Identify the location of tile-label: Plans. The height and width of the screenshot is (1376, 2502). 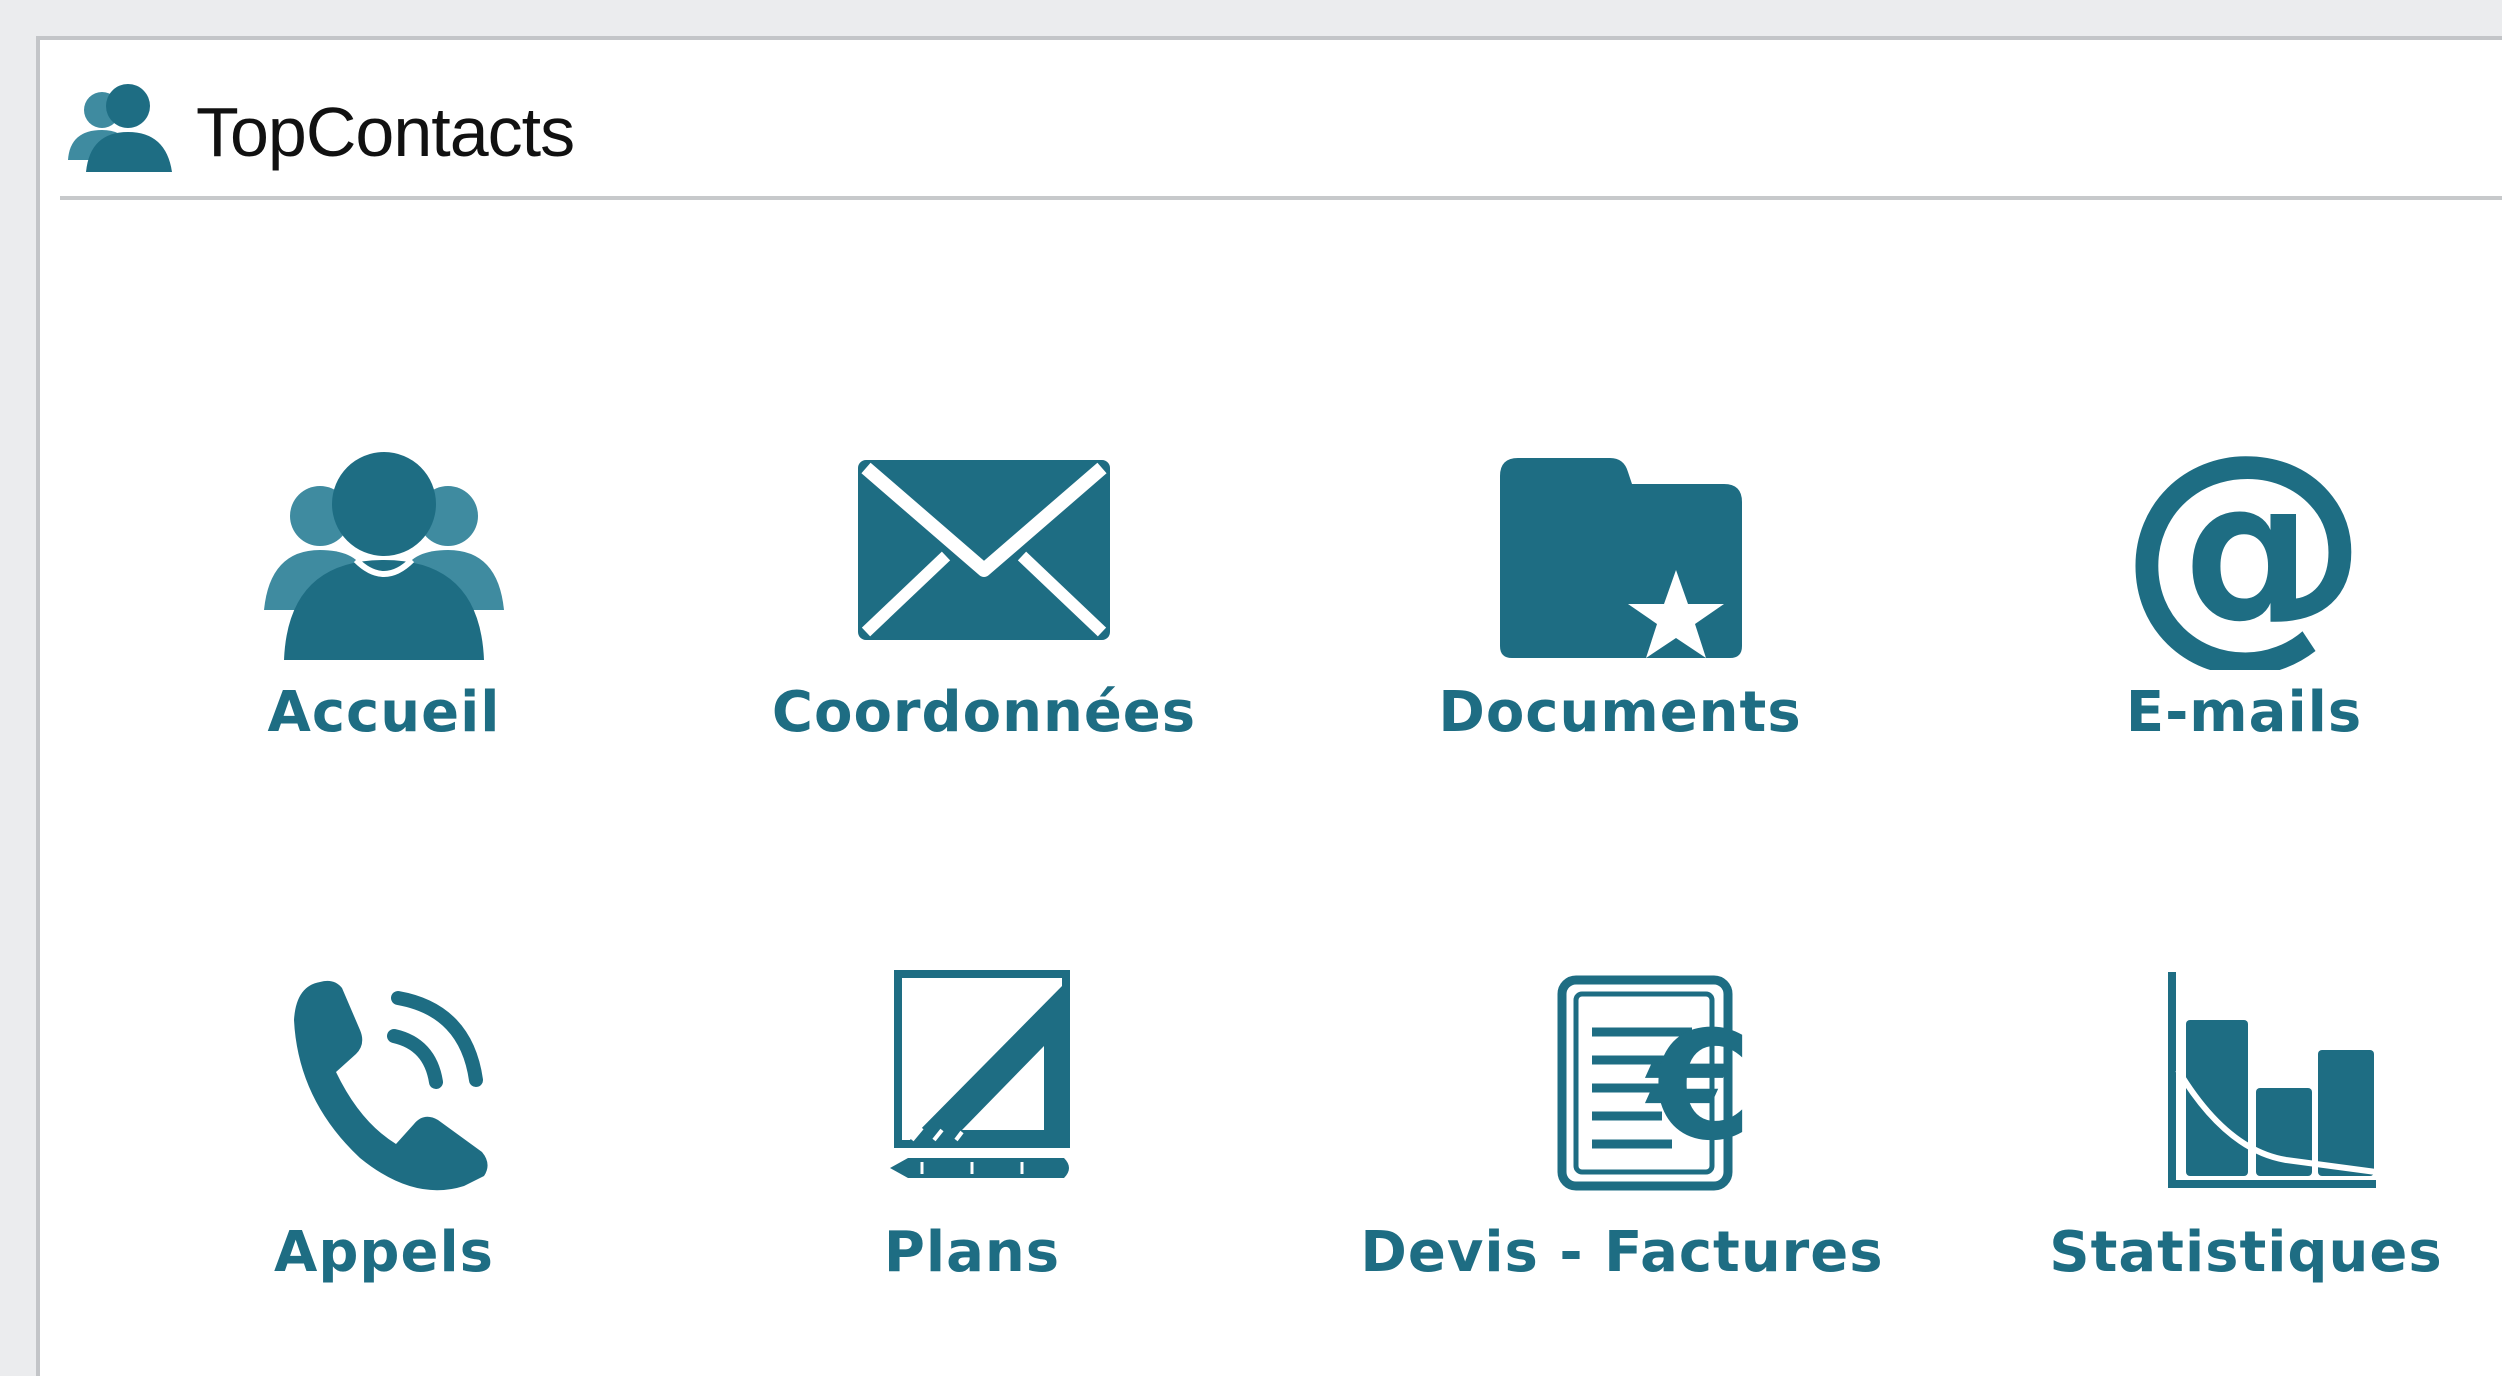
(972, 1252).